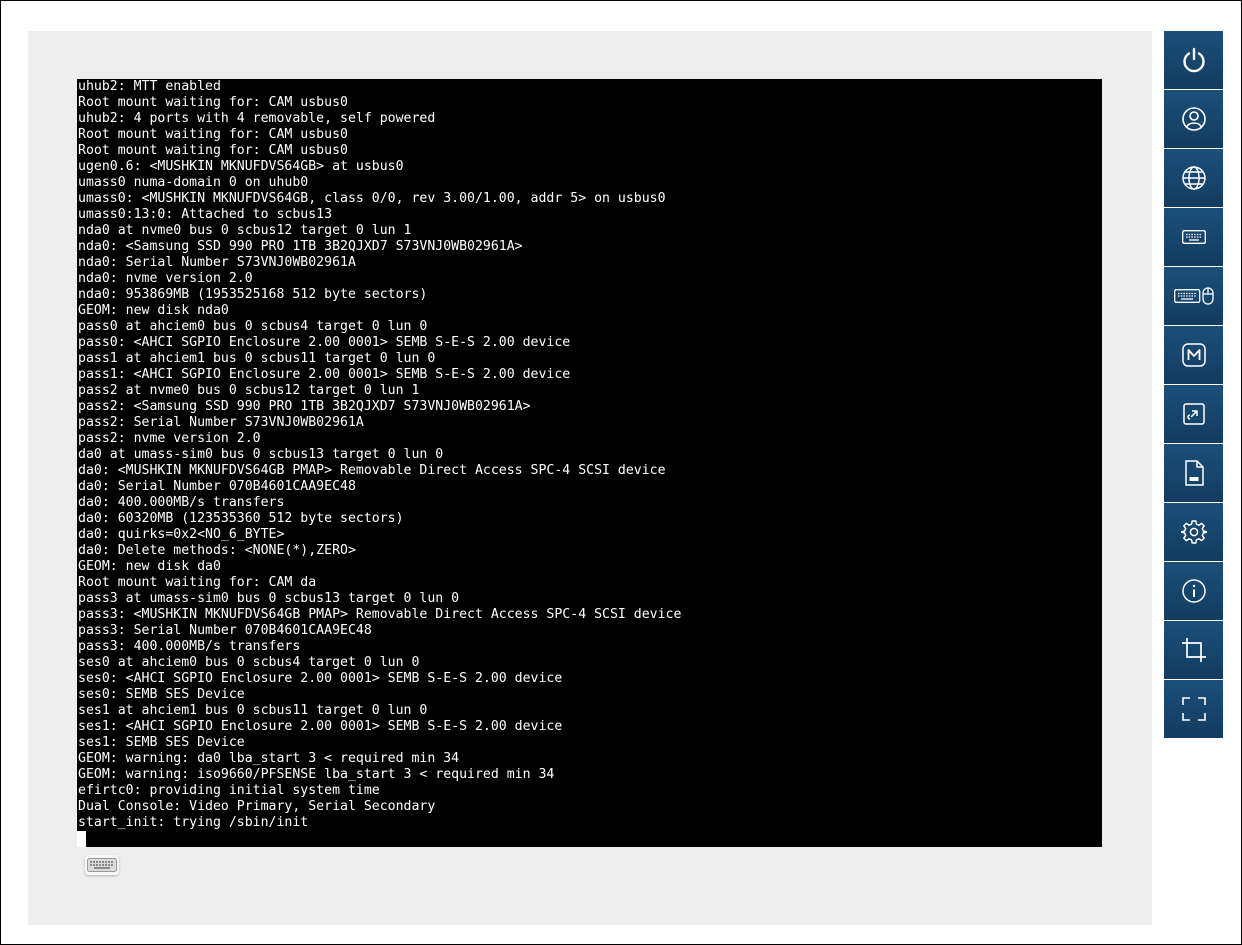  I want to click on console-line: start_init: trying /sbin/init, so click(193, 822).